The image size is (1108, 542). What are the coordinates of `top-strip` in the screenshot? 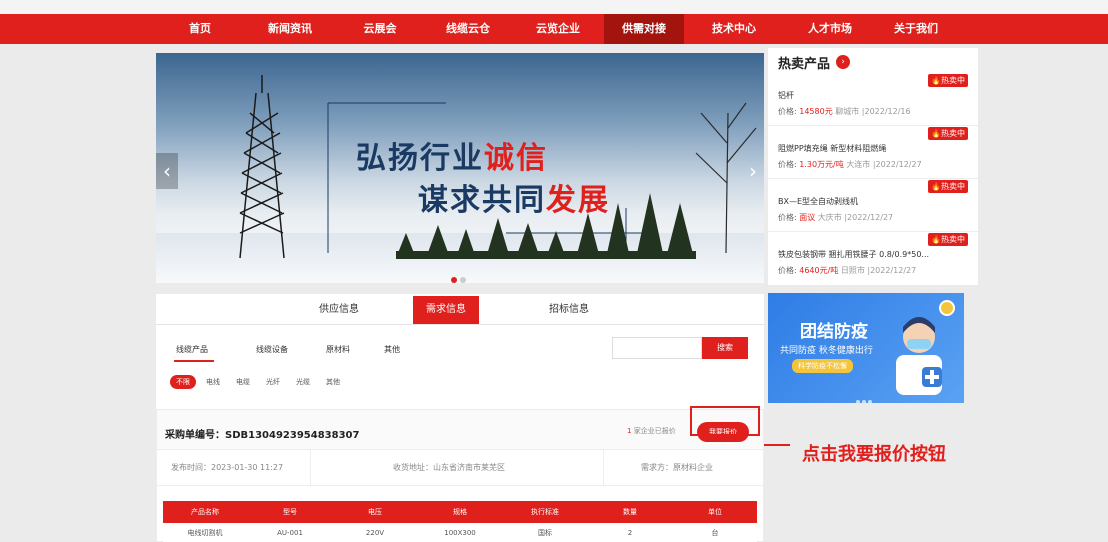 It's located at (554, 7).